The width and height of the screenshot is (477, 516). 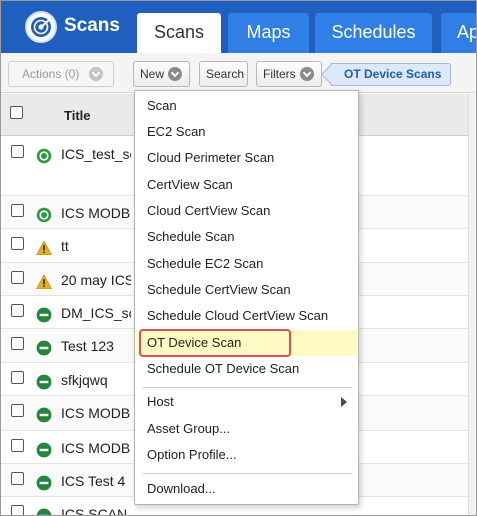 I want to click on tab-schedules: Schedules, so click(x=373, y=33).